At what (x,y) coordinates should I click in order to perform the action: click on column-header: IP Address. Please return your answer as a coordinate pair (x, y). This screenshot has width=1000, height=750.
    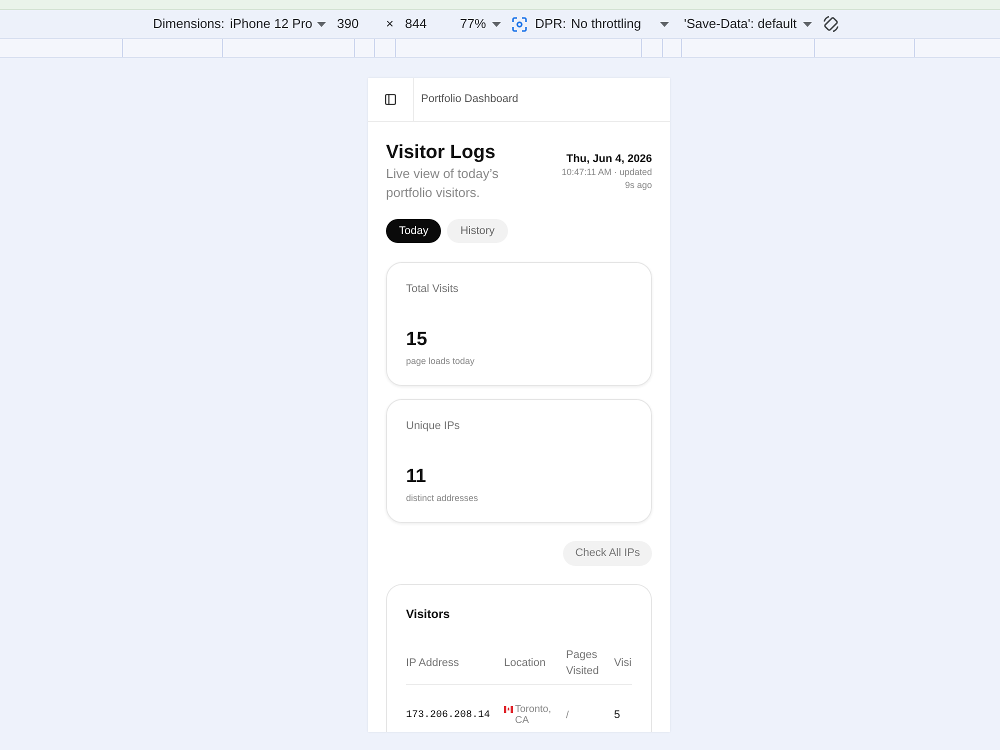
    Looking at the image, I should click on (433, 663).